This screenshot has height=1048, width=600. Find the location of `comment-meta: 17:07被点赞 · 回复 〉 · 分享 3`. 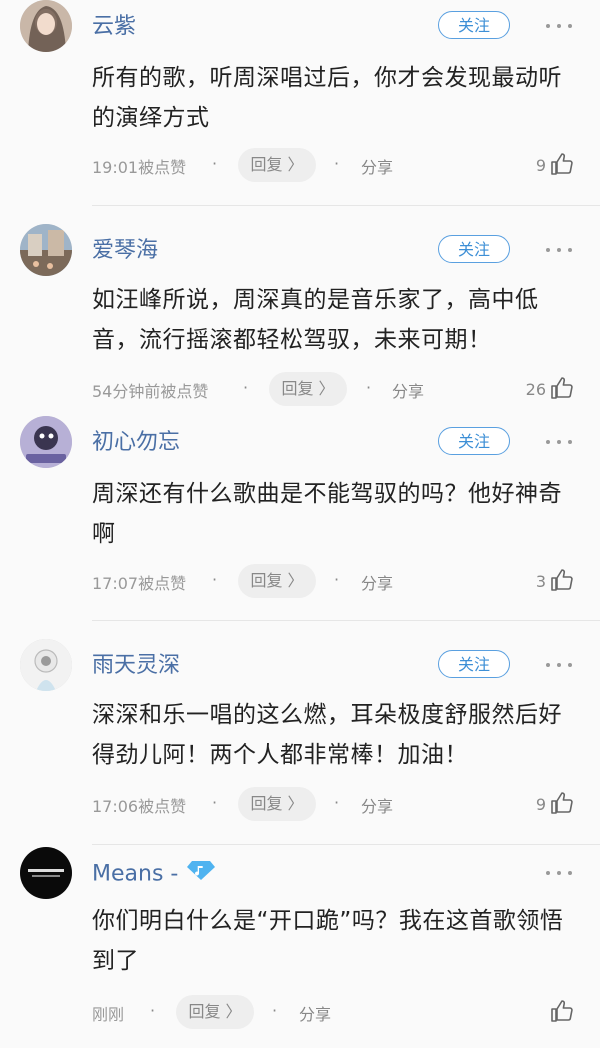

comment-meta: 17:07被点赞 · 回复 〉 · 分享 3 is located at coordinates (346, 581).